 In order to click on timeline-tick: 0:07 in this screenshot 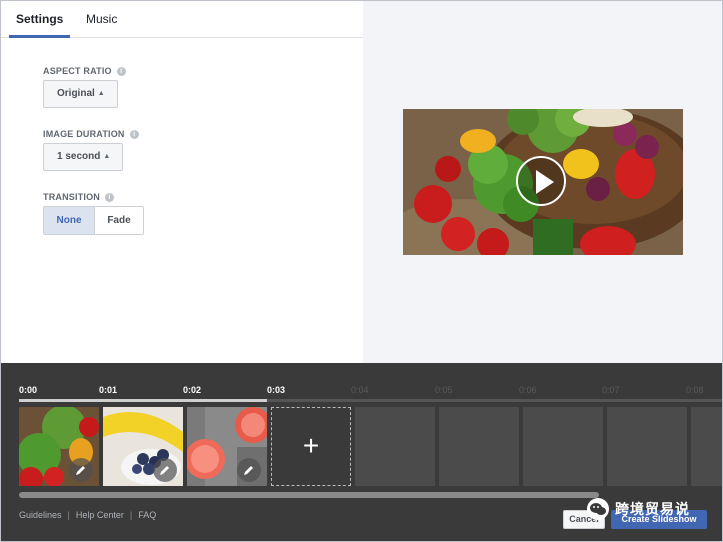, I will do `click(611, 390)`.